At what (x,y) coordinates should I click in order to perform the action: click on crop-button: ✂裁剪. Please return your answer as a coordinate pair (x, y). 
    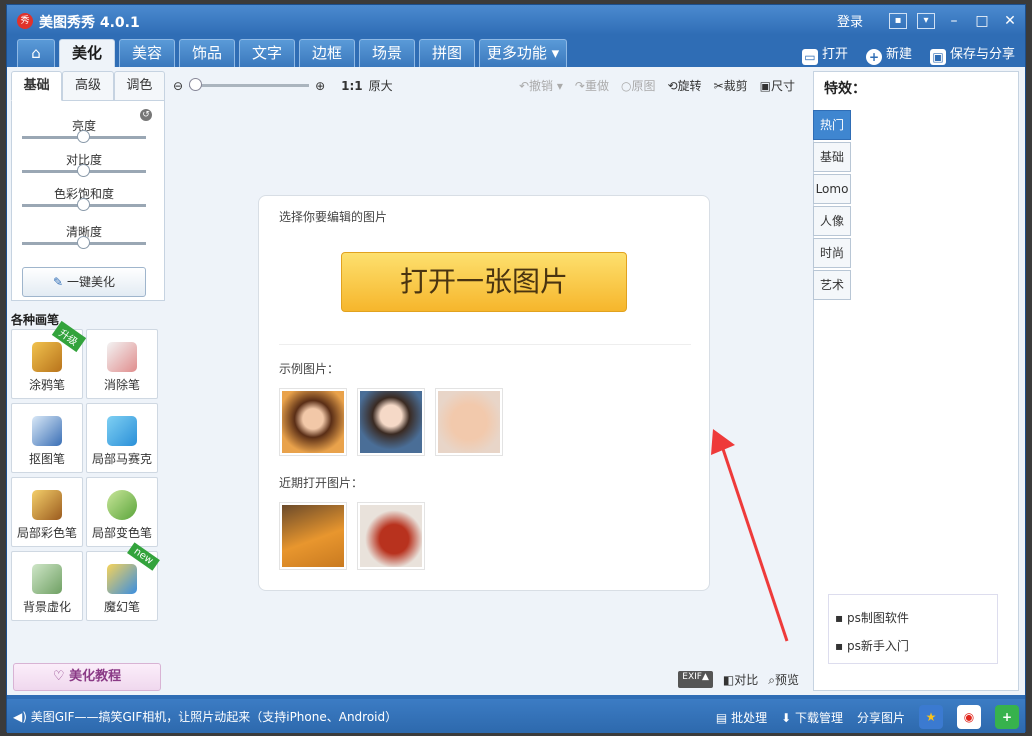
    Looking at the image, I should click on (731, 85).